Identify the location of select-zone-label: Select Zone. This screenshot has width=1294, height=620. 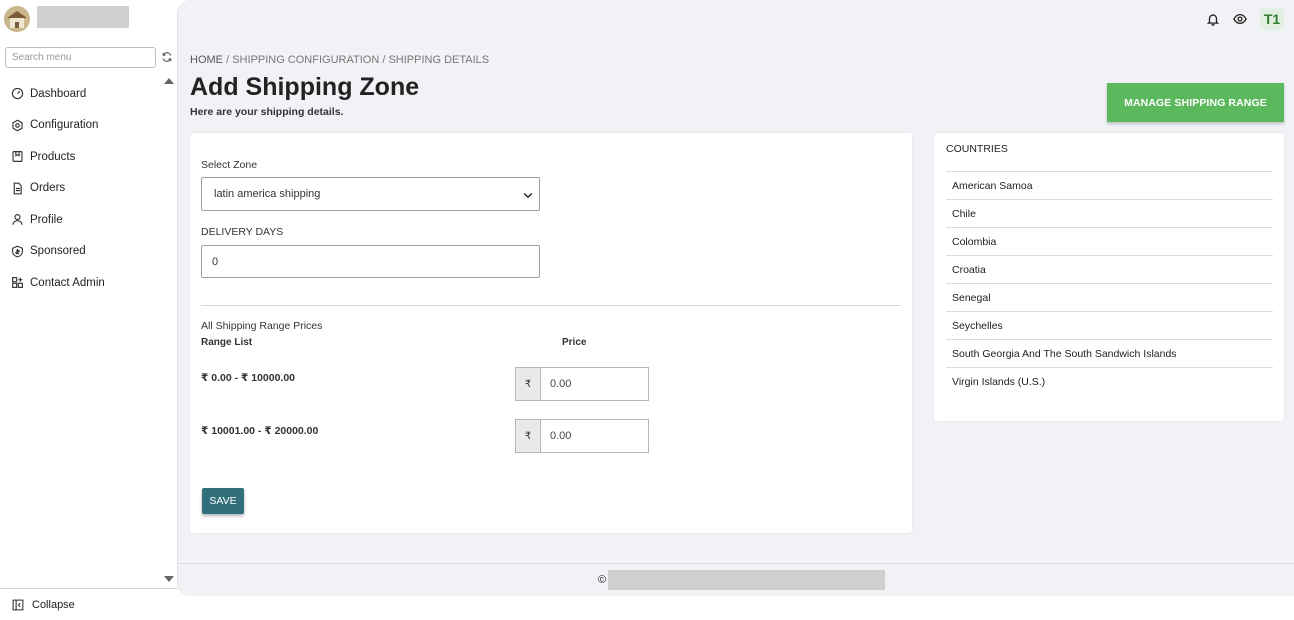
(229, 165).